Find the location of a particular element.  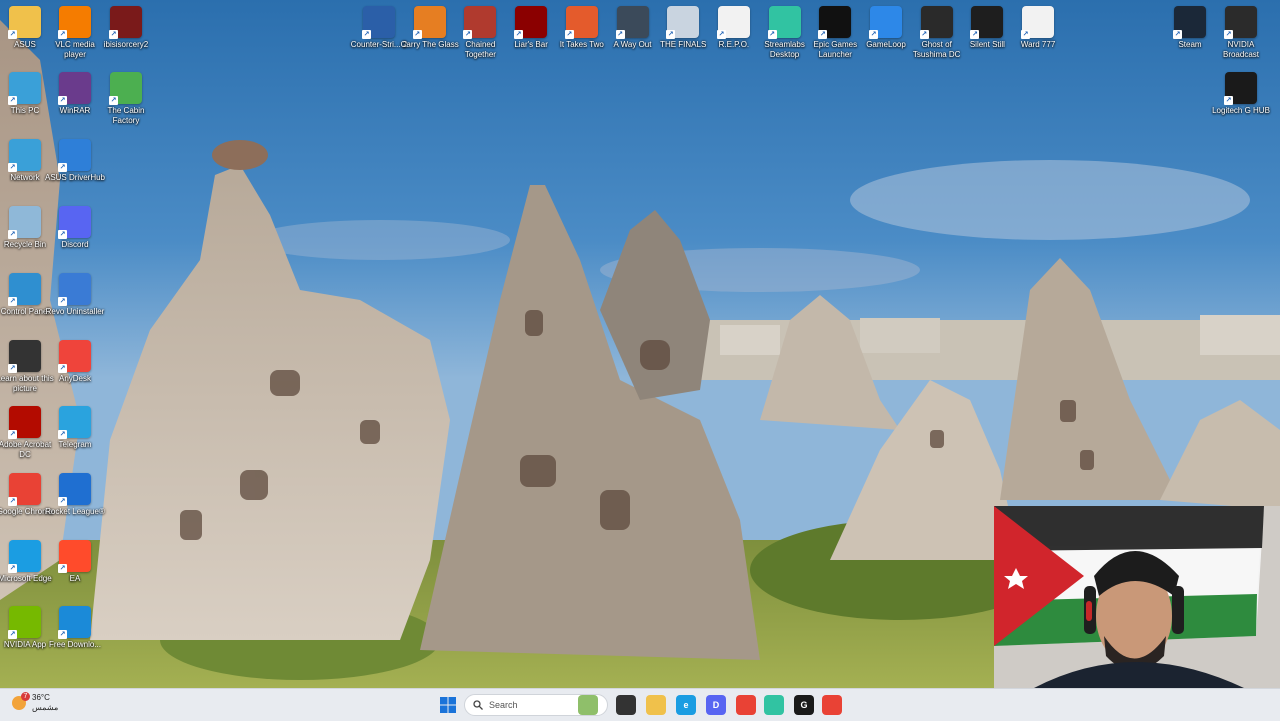

silent-still-icon: ↗ is located at coordinates (987, 22).